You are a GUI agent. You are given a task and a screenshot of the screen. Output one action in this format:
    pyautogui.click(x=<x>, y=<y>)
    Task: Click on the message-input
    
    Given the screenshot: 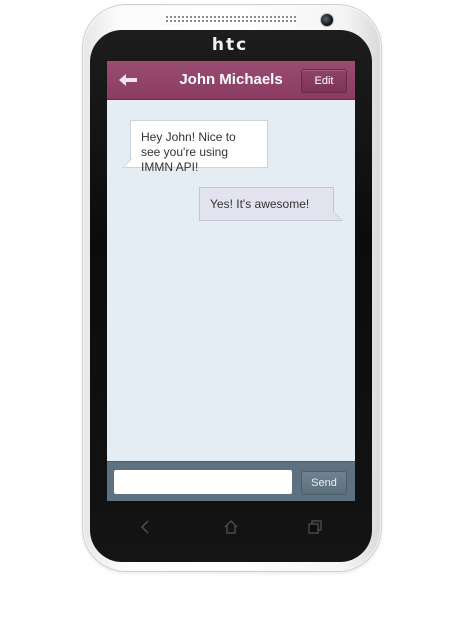 What is the action you would take?
    pyautogui.click(x=203, y=482)
    